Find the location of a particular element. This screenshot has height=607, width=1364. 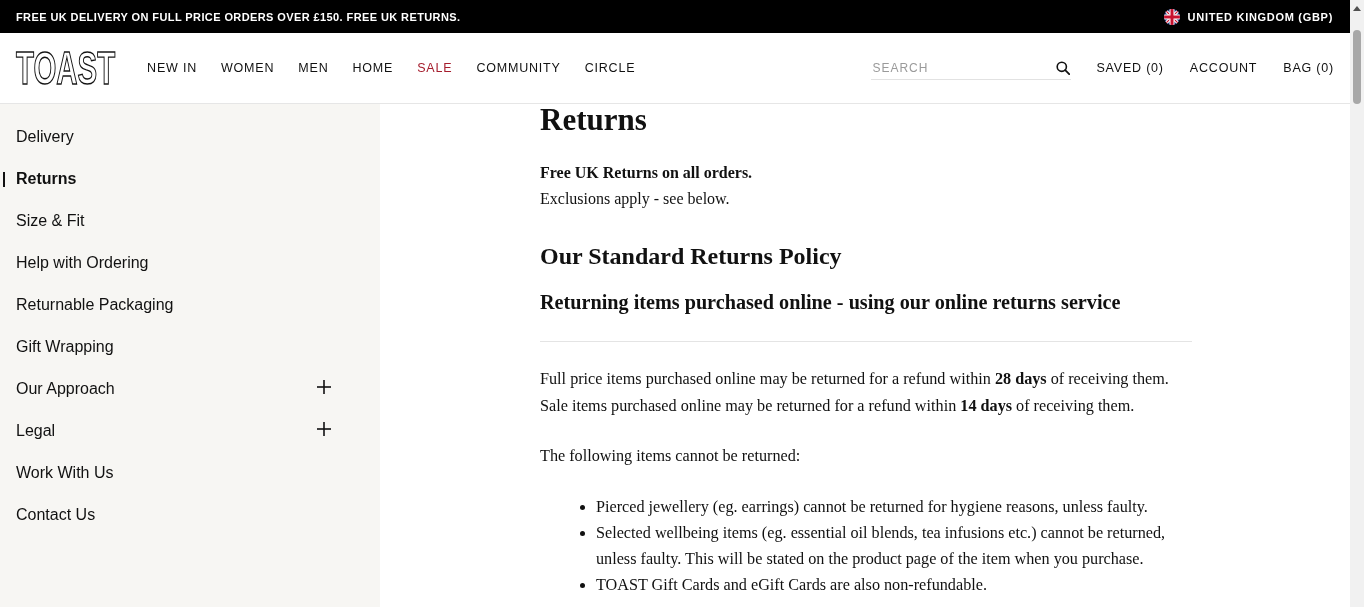

header-link: ACCOUNT is located at coordinates (1223, 68).